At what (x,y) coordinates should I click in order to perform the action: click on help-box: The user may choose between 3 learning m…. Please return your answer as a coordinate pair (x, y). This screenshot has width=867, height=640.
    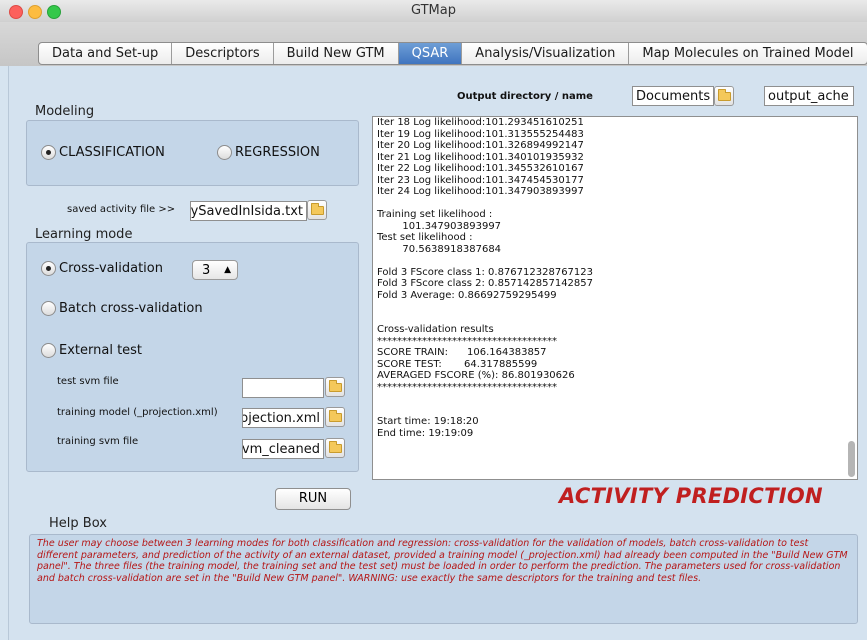
    Looking at the image, I should click on (443, 579).